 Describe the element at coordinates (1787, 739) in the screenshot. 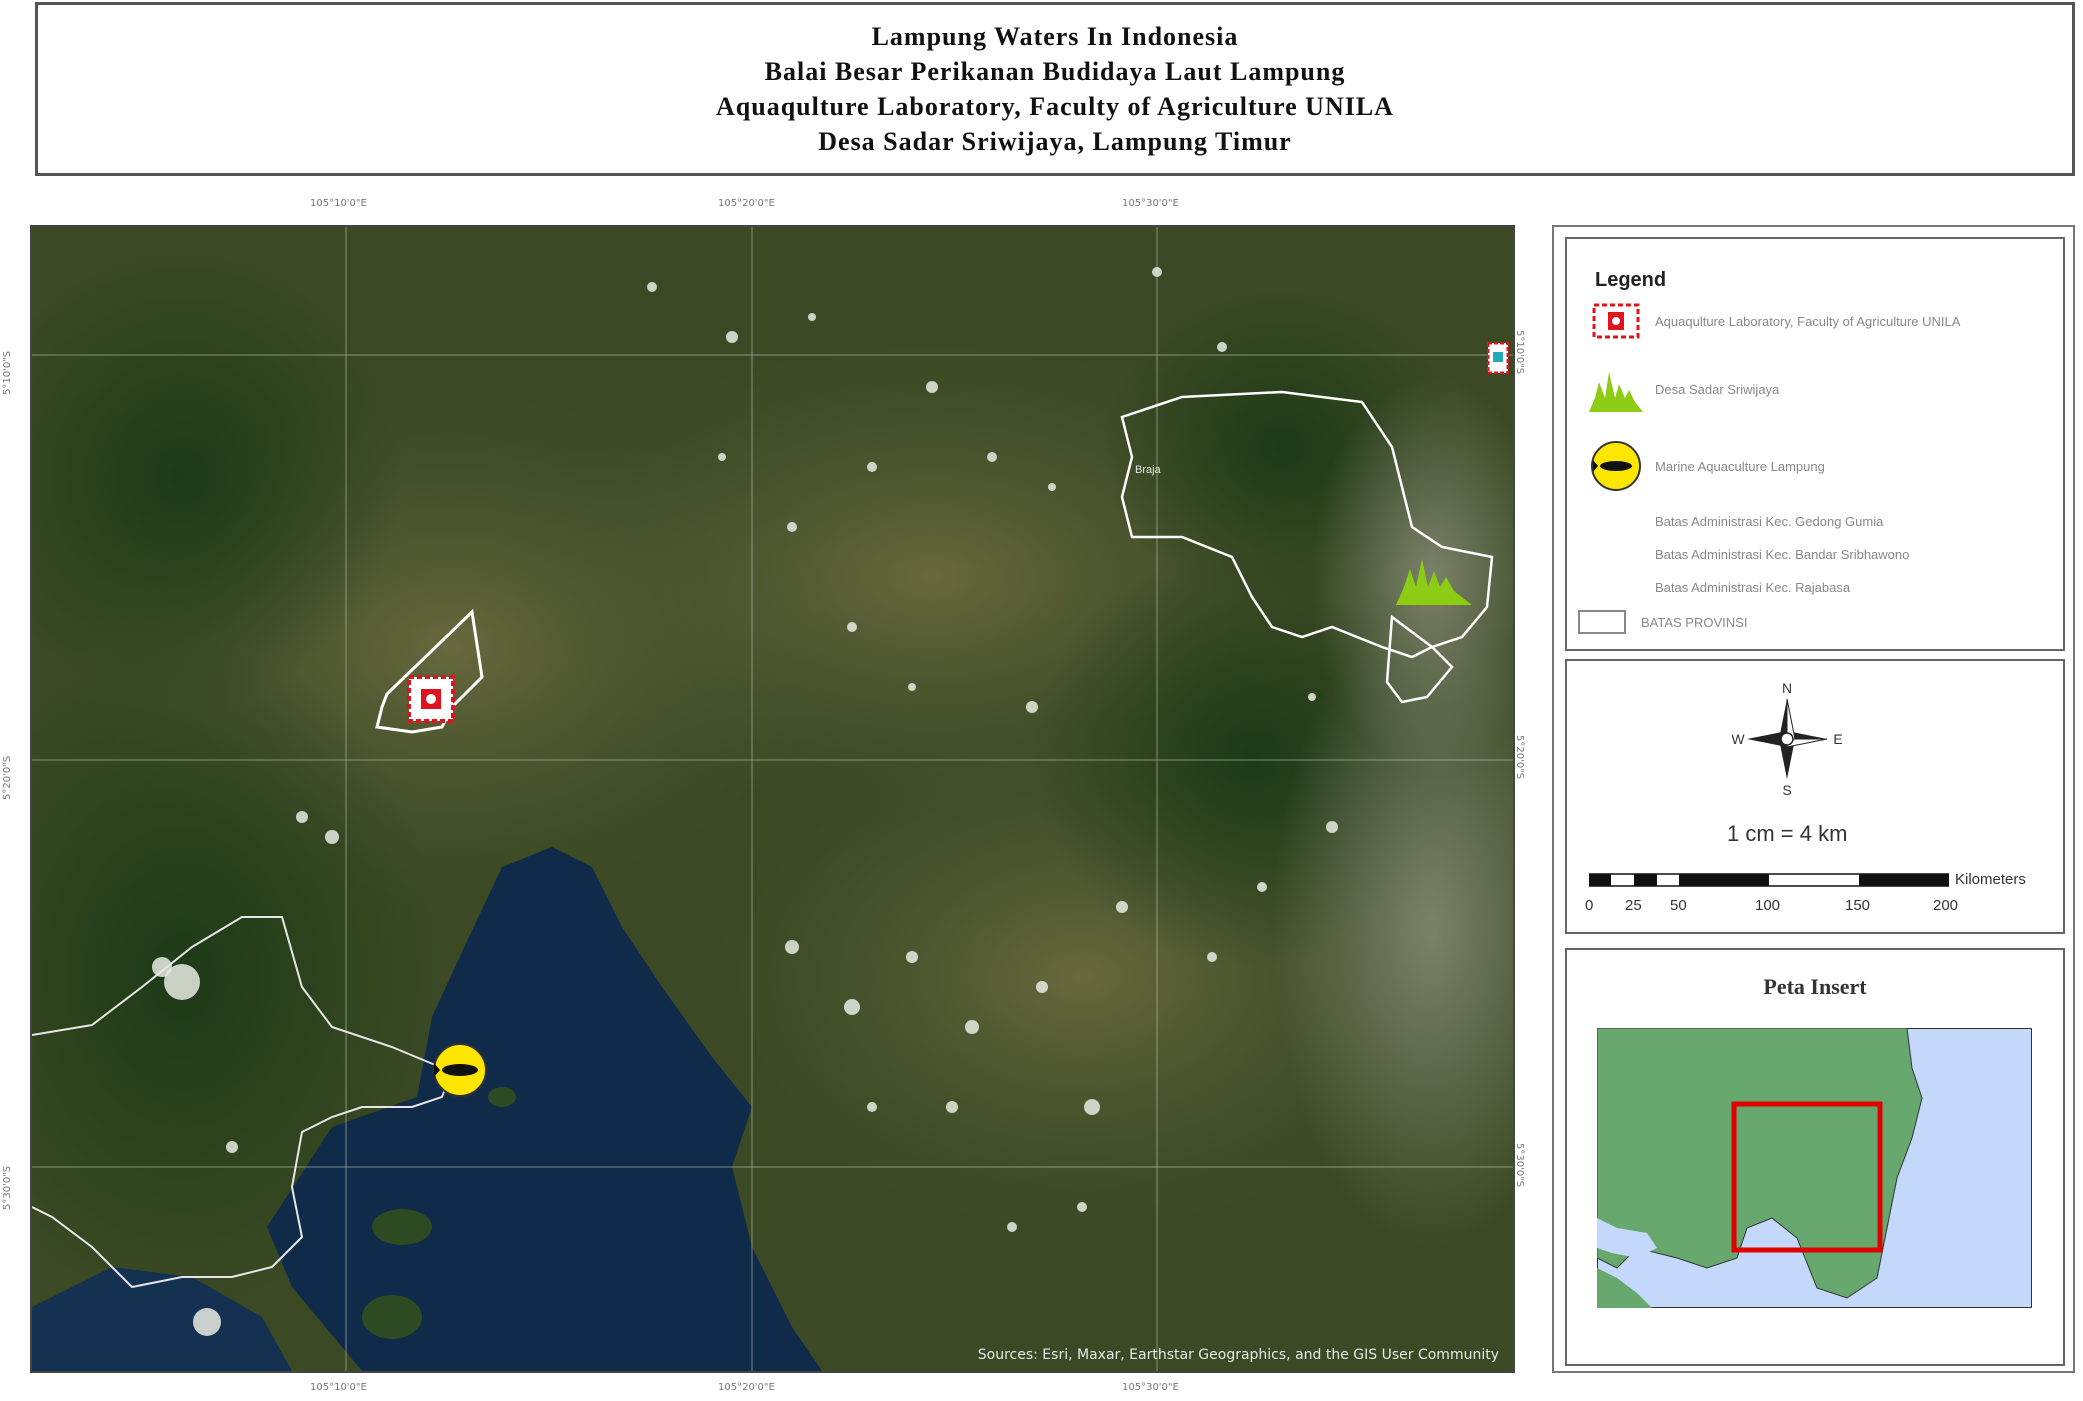

I see `north-arrow-icon: N S E W` at that location.